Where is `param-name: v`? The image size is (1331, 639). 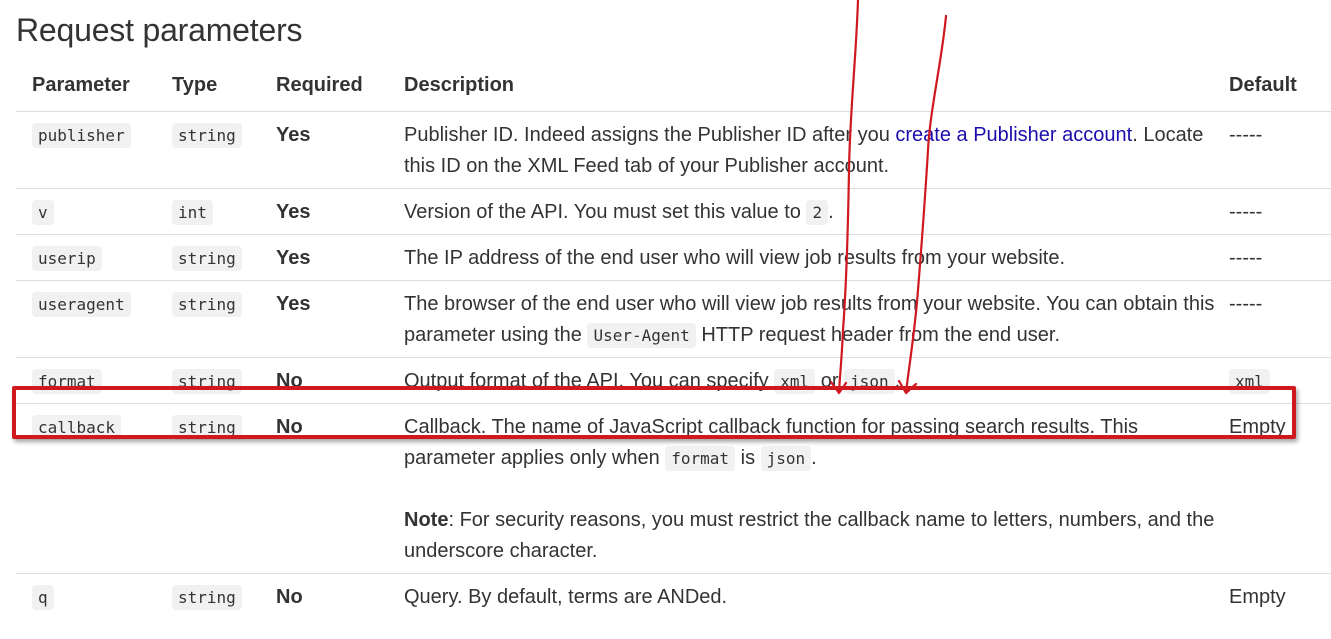 param-name: v is located at coordinates (43, 212).